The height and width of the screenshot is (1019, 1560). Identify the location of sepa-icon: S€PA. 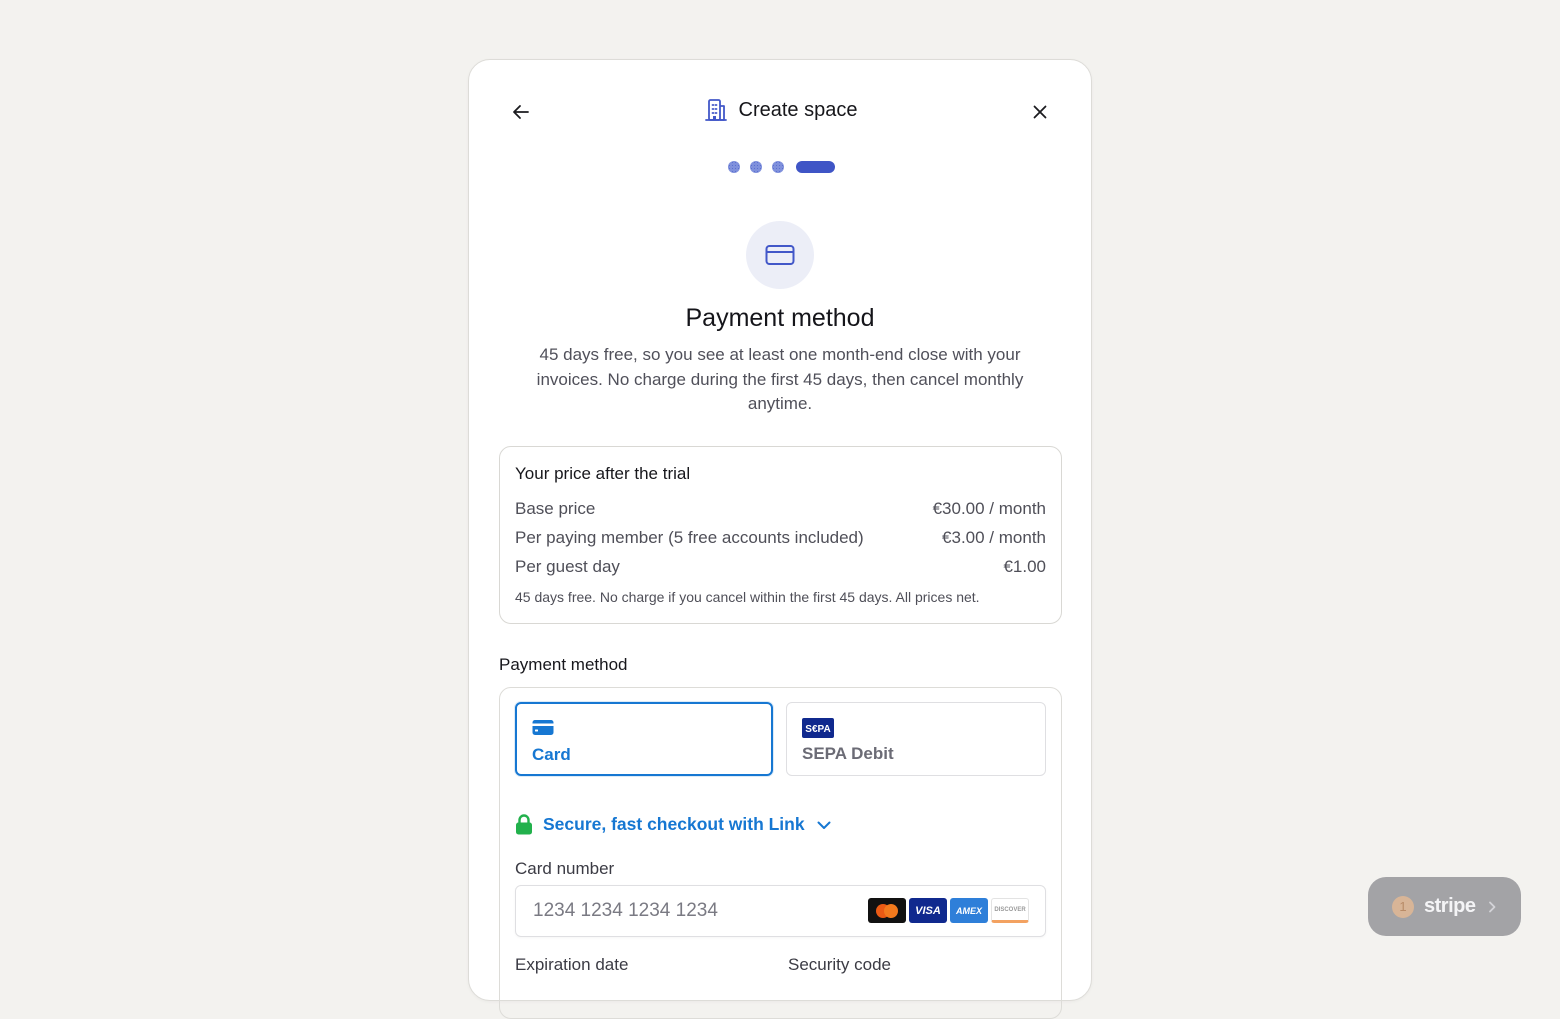
(818, 730).